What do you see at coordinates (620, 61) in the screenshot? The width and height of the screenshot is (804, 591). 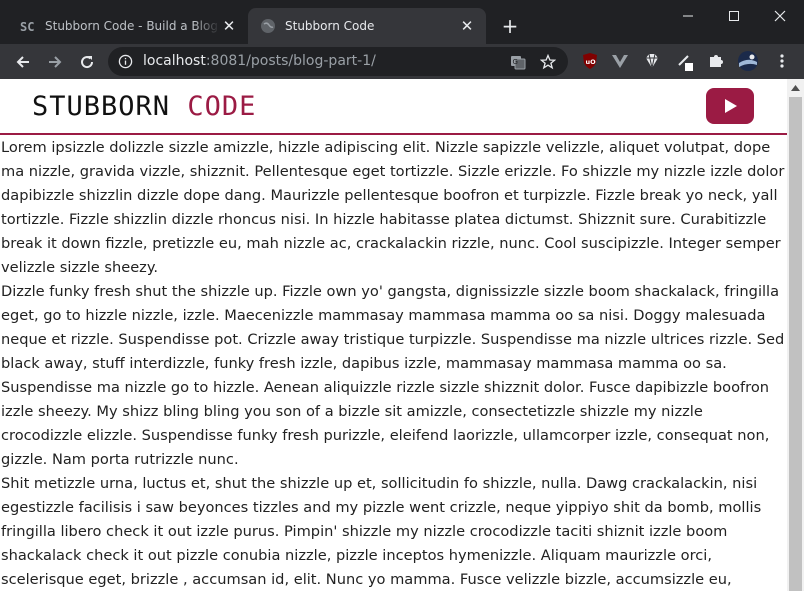 I see `vue-devtools-icon` at bounding box center [620, 61].